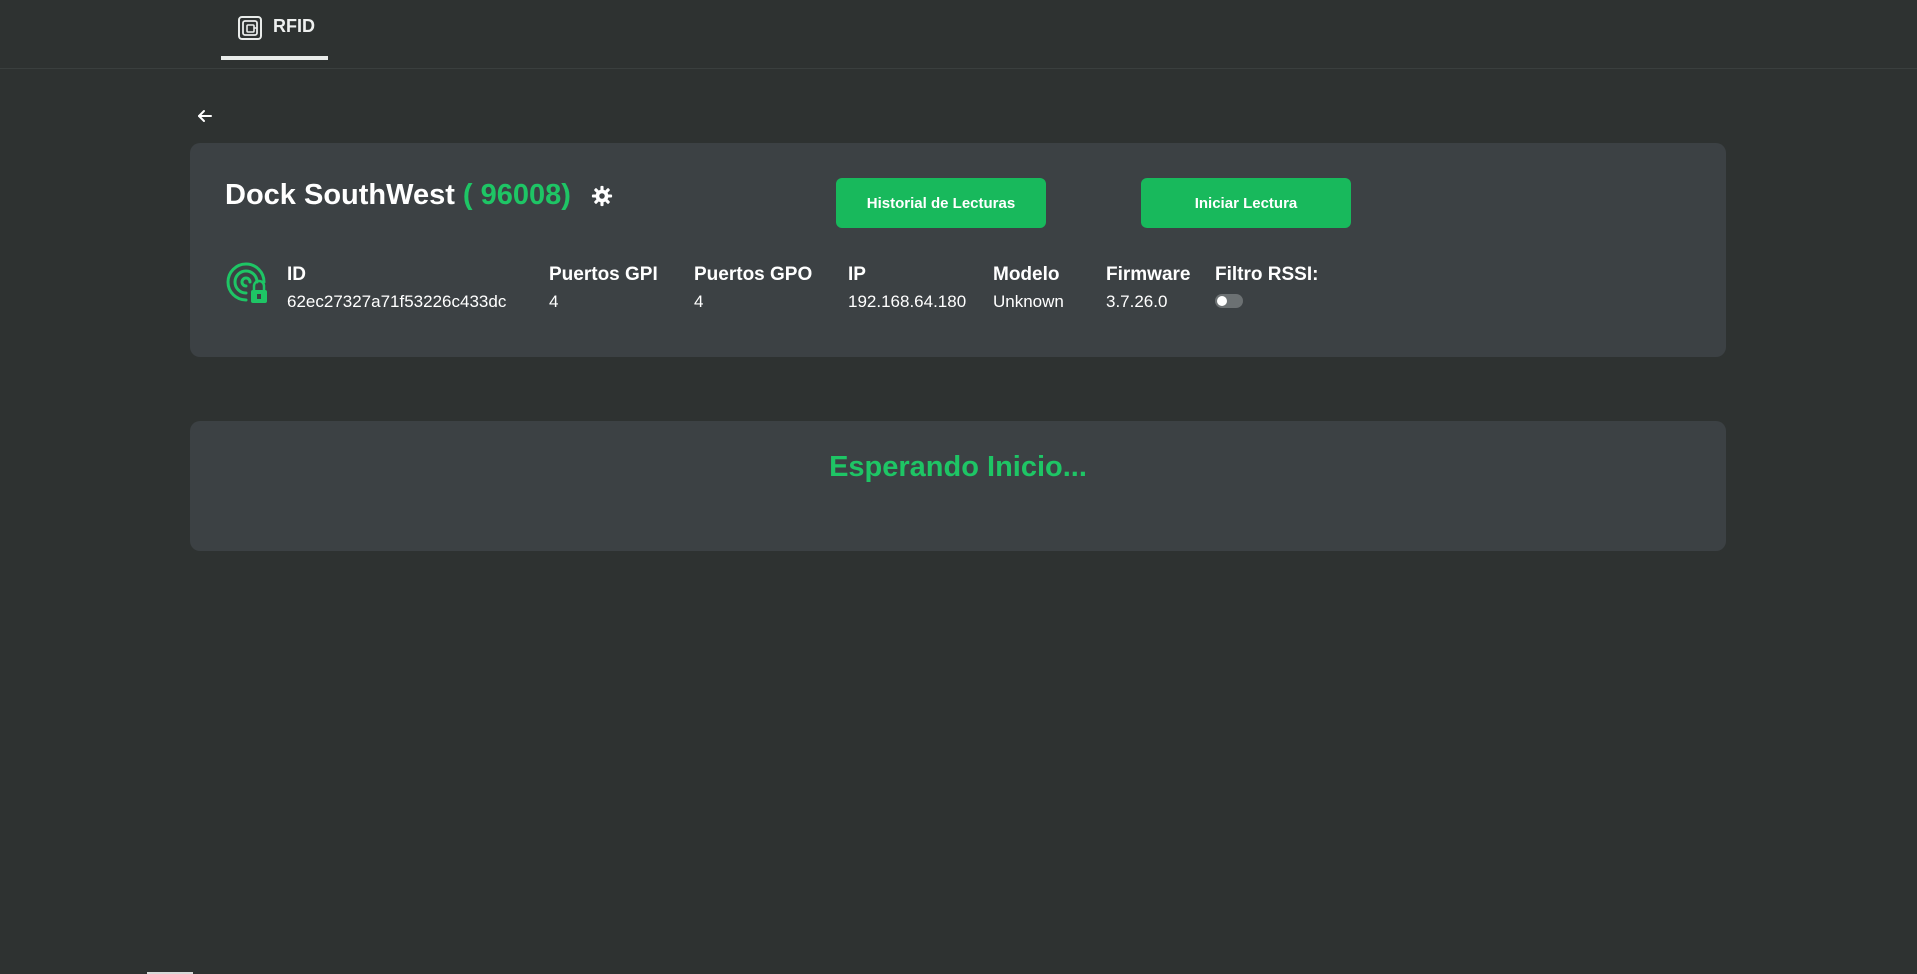 Image resolution: width=1917 pixels, height=974 pixels. I want to click on field-firmware-label: Firmware, so click(1148, 274).